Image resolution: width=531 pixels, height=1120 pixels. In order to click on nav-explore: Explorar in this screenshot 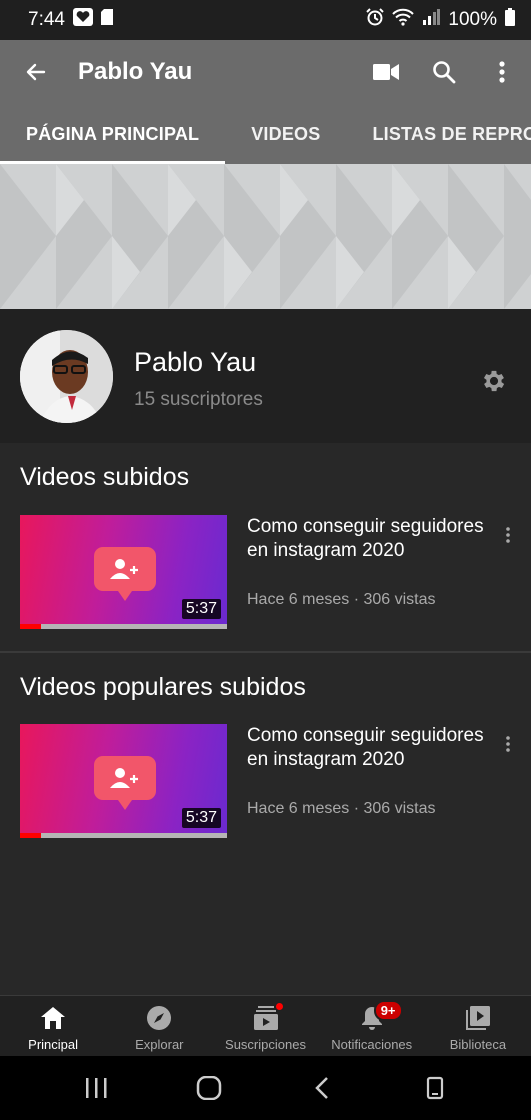, I will do `click(159, 1026)`.